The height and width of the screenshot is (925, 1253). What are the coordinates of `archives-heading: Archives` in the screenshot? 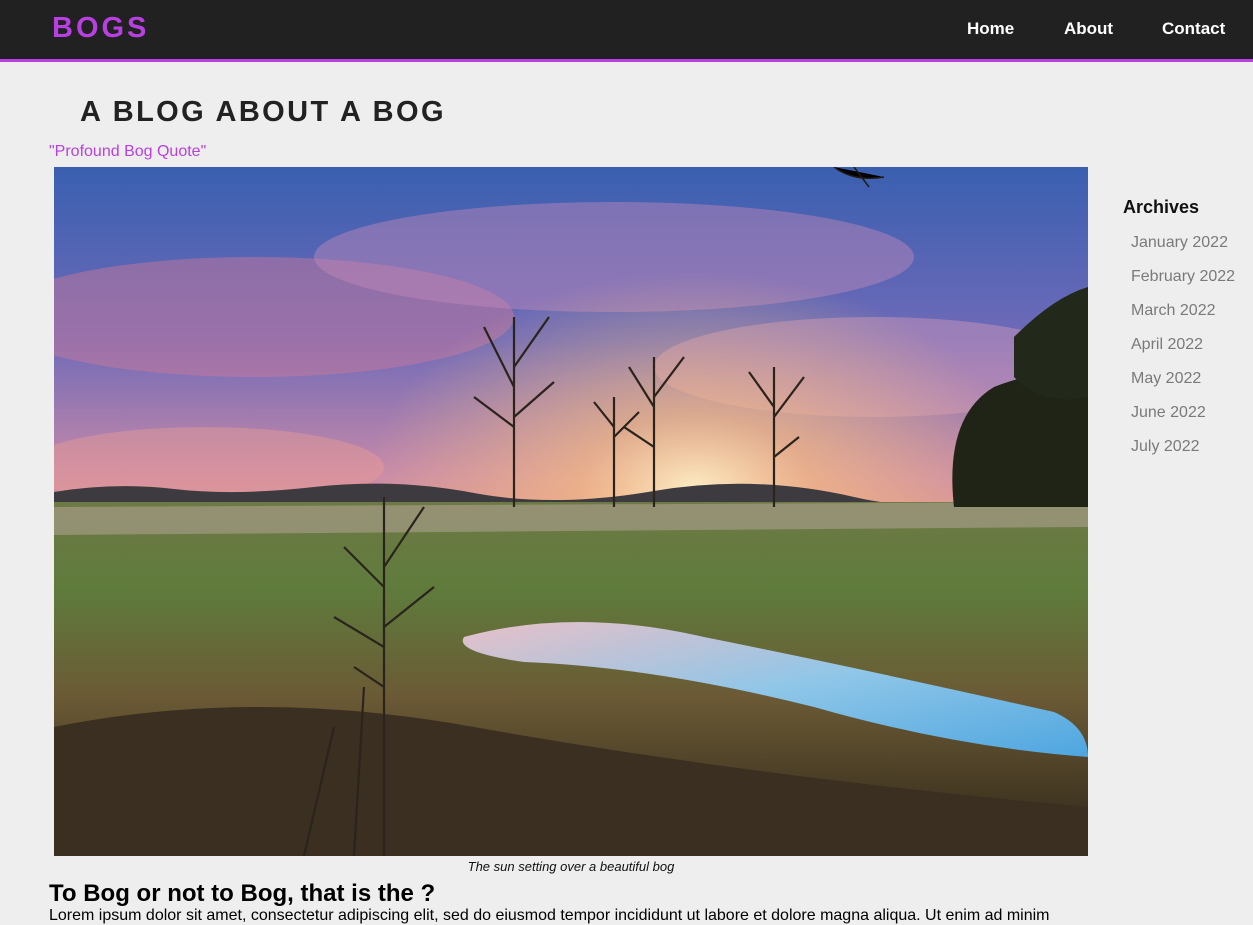 It's located at (1161, 207).